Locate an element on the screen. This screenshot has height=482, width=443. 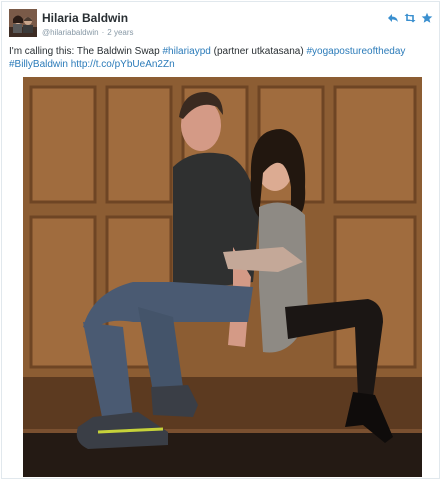
retweet-icon is located at coordinates (410, 18).